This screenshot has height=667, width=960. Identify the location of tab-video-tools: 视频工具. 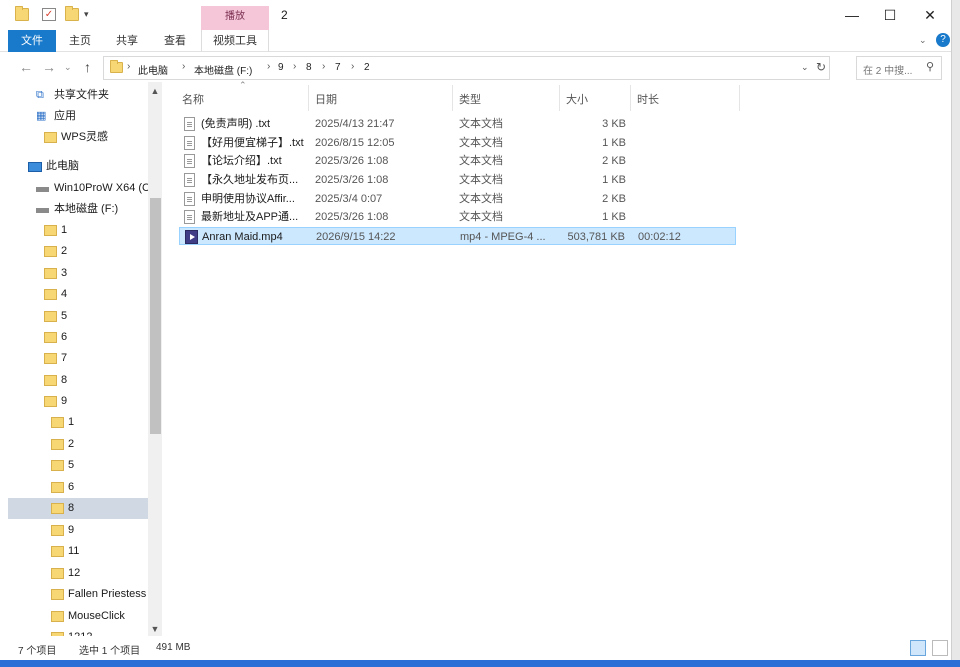
(235, 41).